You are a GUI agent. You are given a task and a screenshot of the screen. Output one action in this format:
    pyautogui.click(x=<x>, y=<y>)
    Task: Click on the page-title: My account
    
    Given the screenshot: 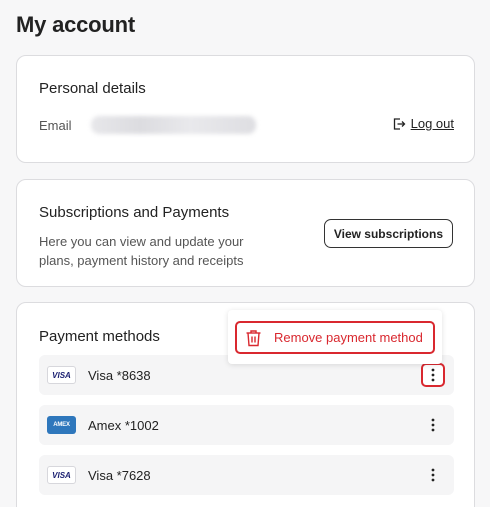 What is the action you would take?
    pyautogui.click(x=76, y=24)
    